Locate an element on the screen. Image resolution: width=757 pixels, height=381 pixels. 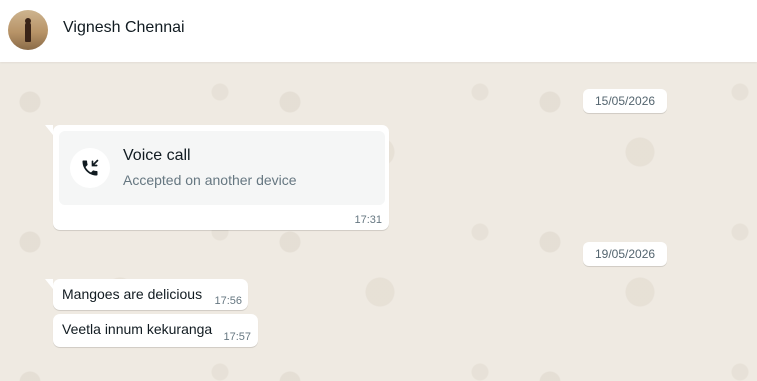
message-time: 17:31 is located at coordinates (368, 220).